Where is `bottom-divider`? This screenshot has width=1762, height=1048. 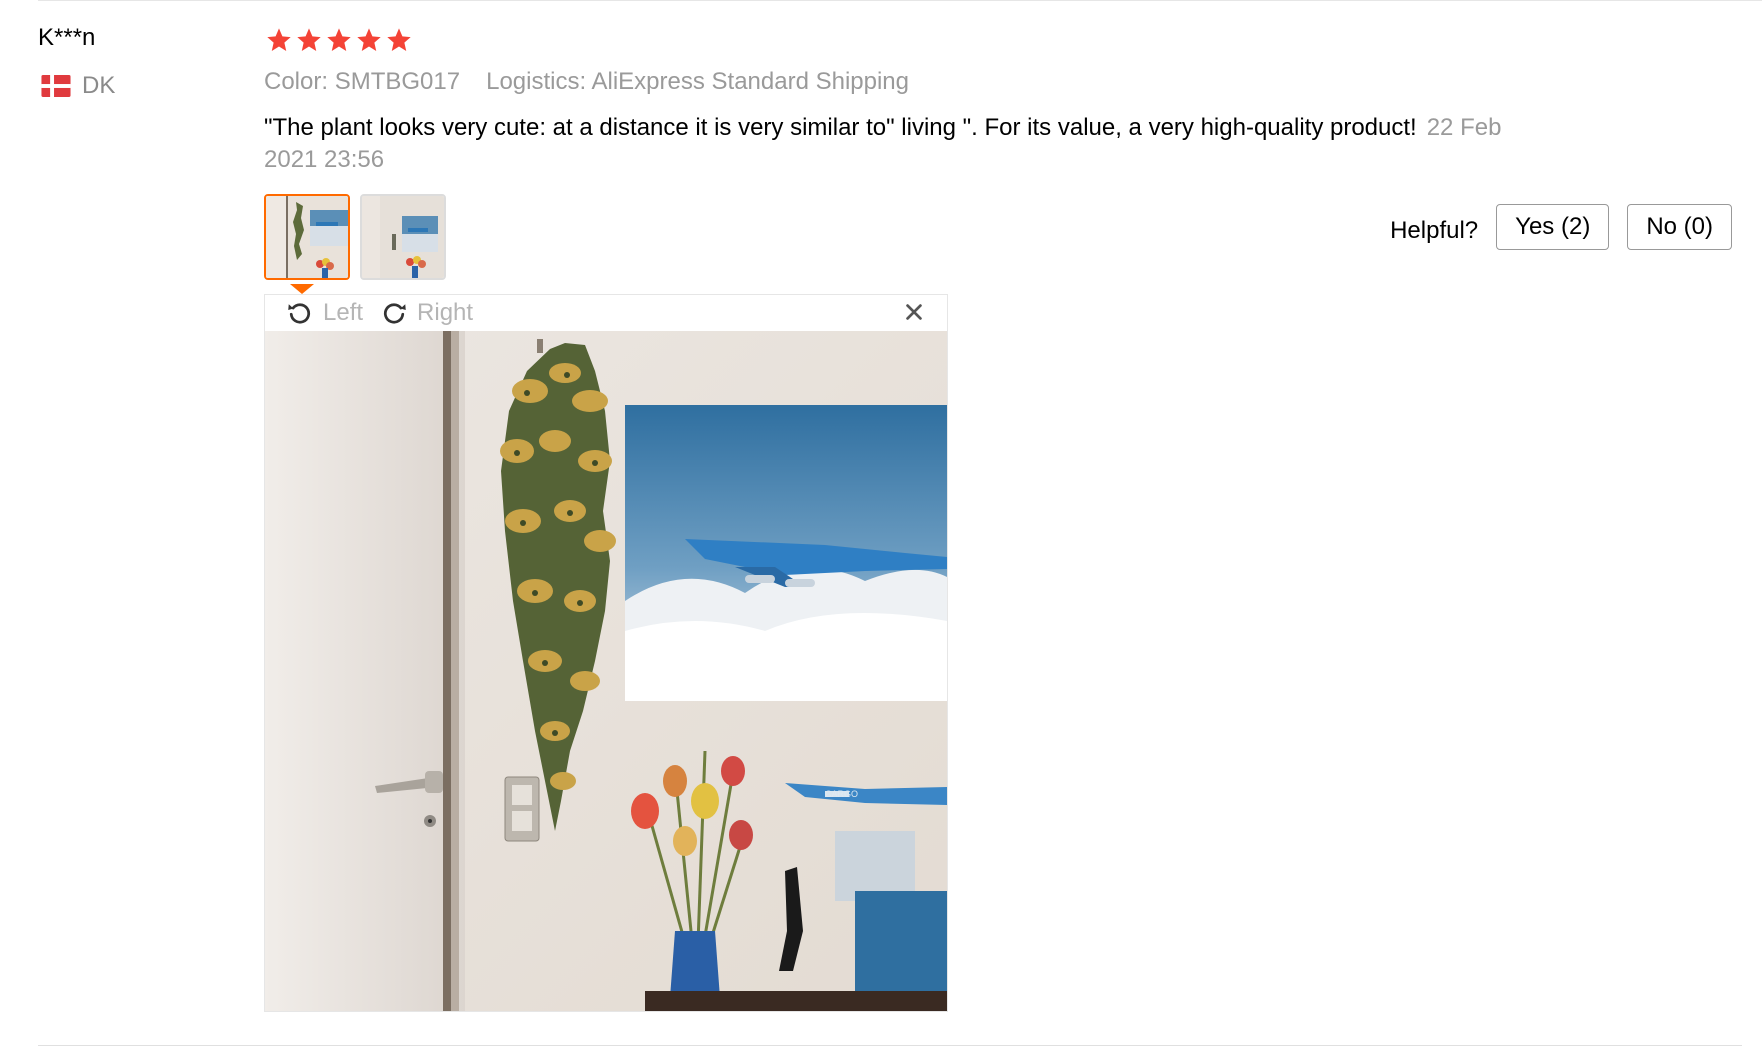 bottom-divider is located at coordinates (890, 1045).